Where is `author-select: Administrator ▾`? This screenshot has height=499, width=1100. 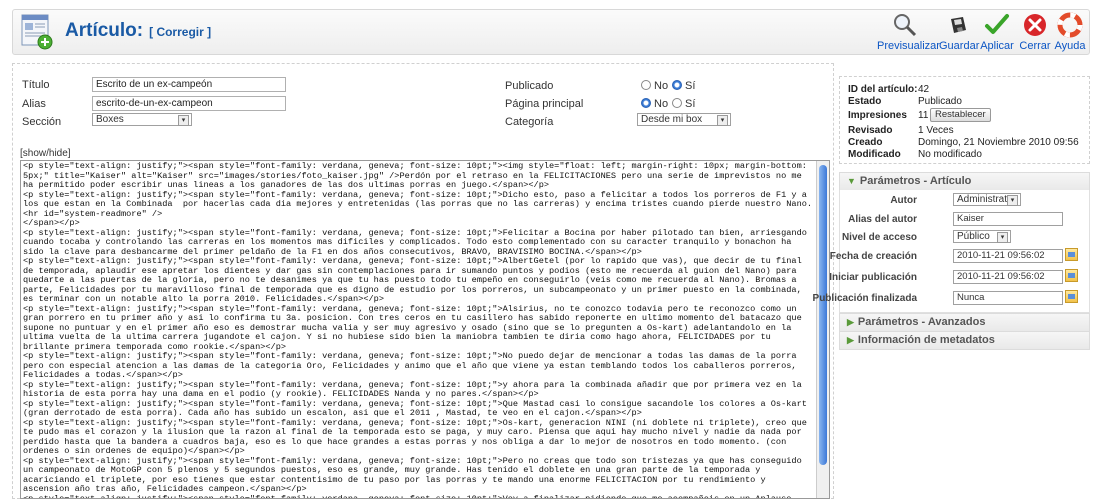 author-select: Administrator ▾ is located at coordinates (987, 199).